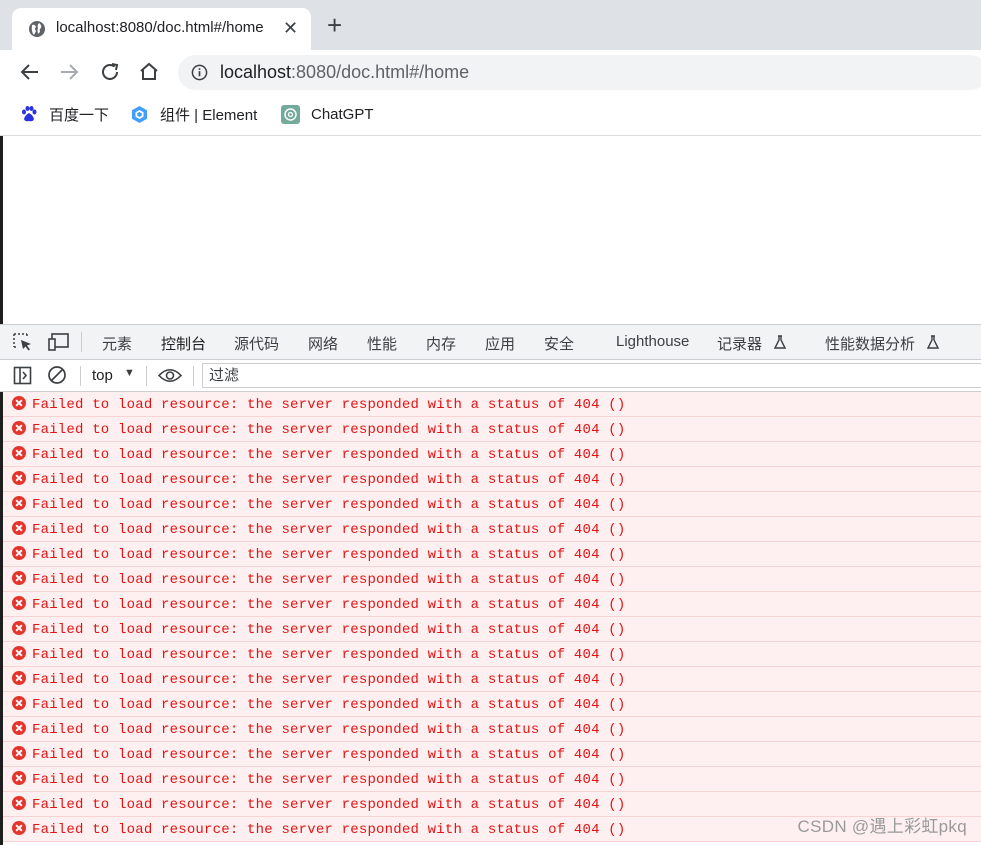 This screenshot has height=845, width=981. I want to click on device-toolbar-icon, so click(58, 342).